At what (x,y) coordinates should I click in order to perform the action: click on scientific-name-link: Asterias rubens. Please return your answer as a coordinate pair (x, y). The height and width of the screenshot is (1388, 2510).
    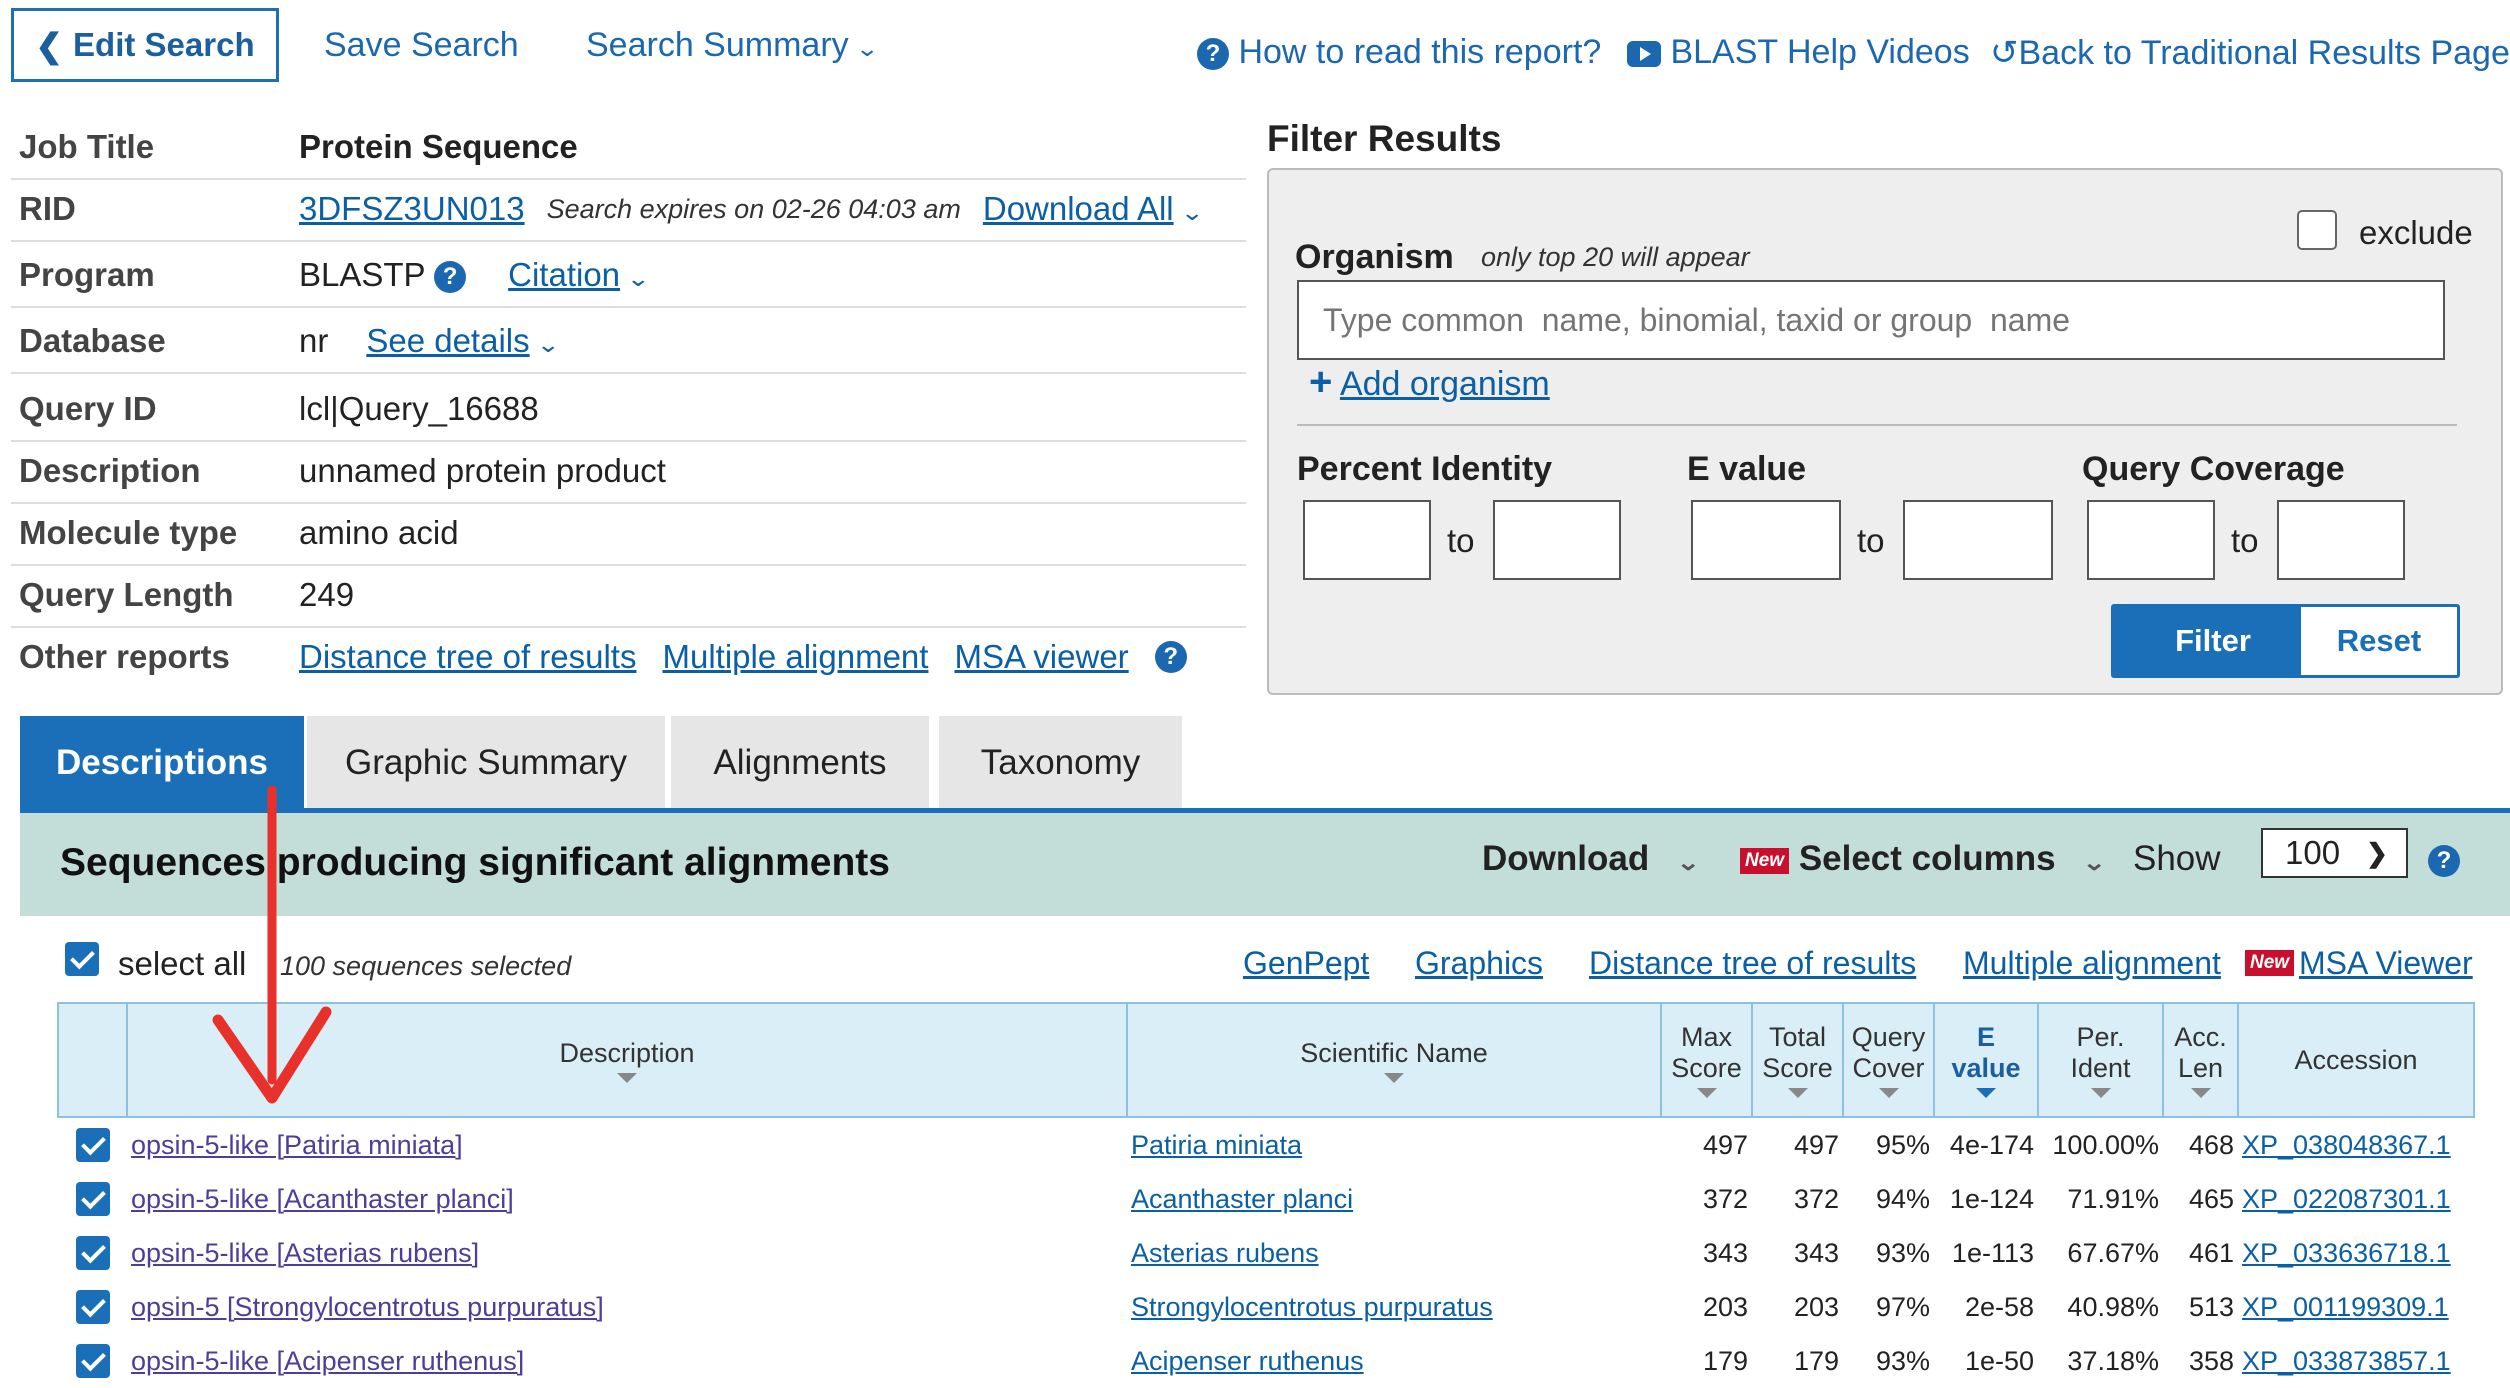
    Looking at the image, I should click on (1225, 1253).